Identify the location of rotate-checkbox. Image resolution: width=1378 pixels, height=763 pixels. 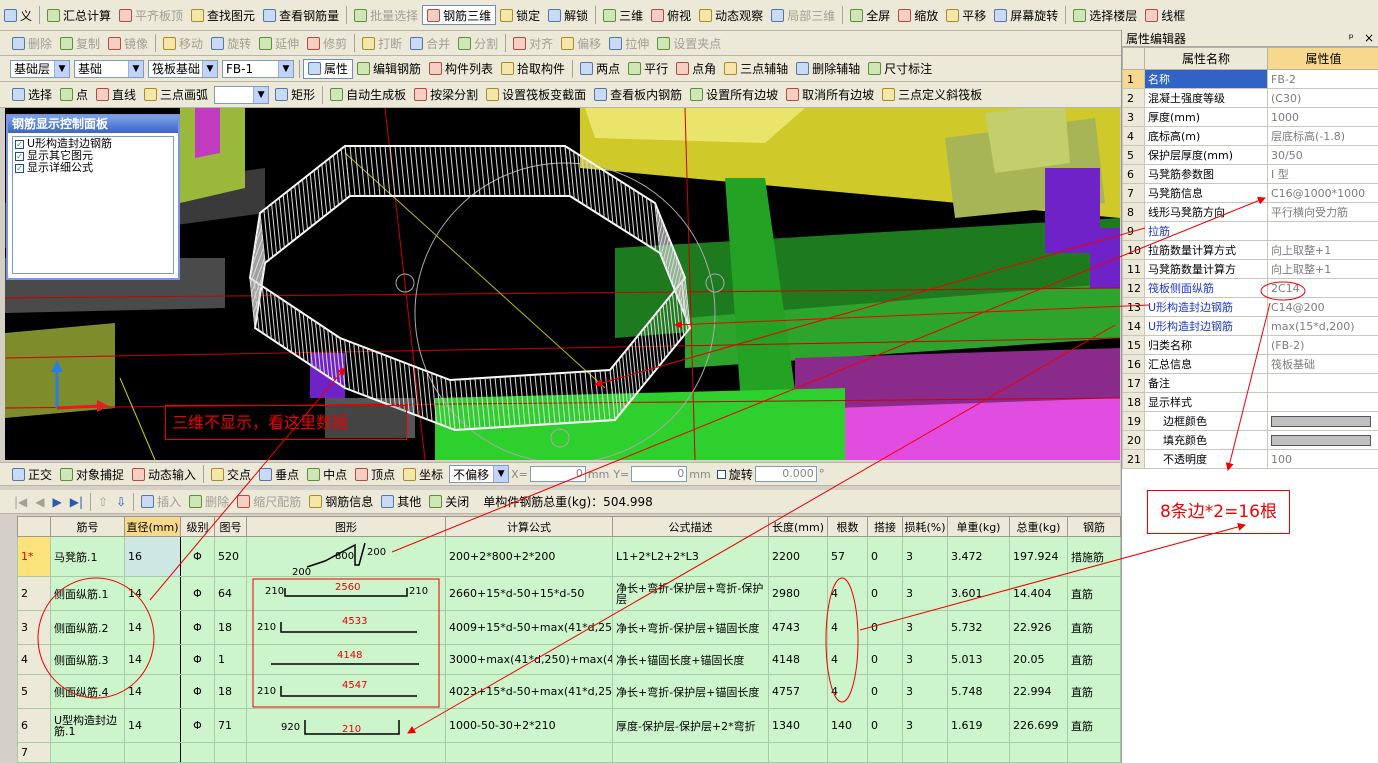
(721, 474).